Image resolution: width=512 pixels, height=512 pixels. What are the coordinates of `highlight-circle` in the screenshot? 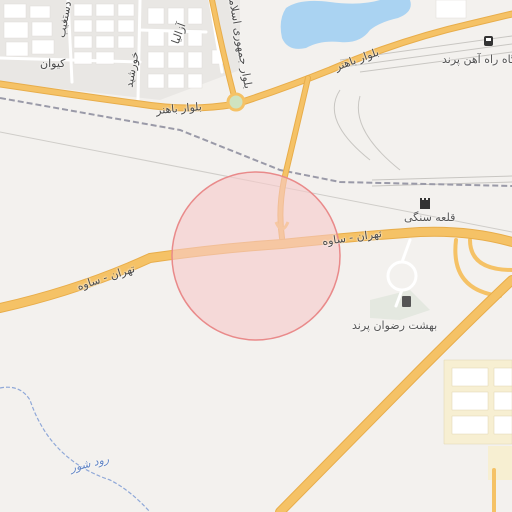 It's located at (256, 256).